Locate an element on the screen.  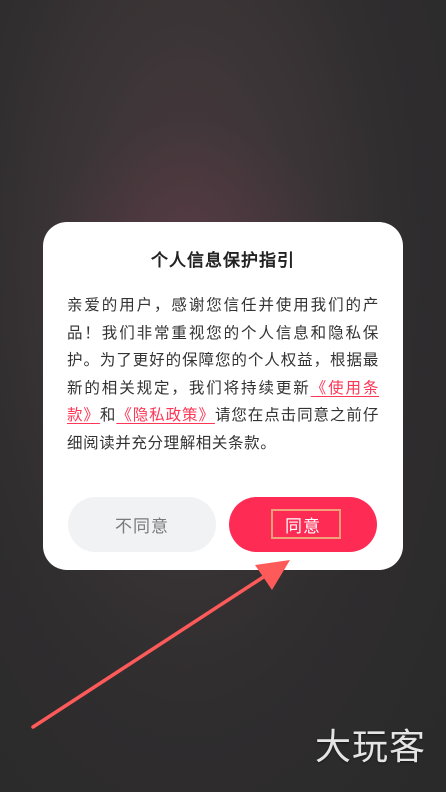
body-conjunction: 和 is located at coordinates (108, 415).